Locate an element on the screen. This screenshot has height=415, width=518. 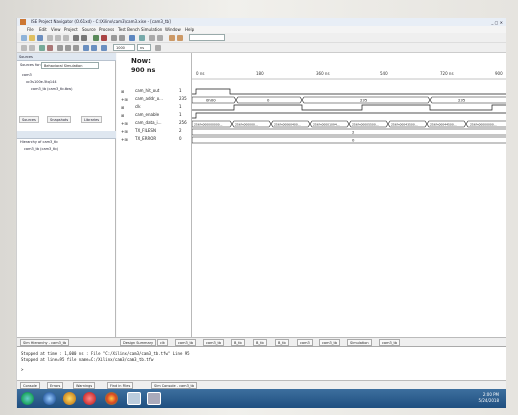
ie-icon is located at coordinates (49, 398).